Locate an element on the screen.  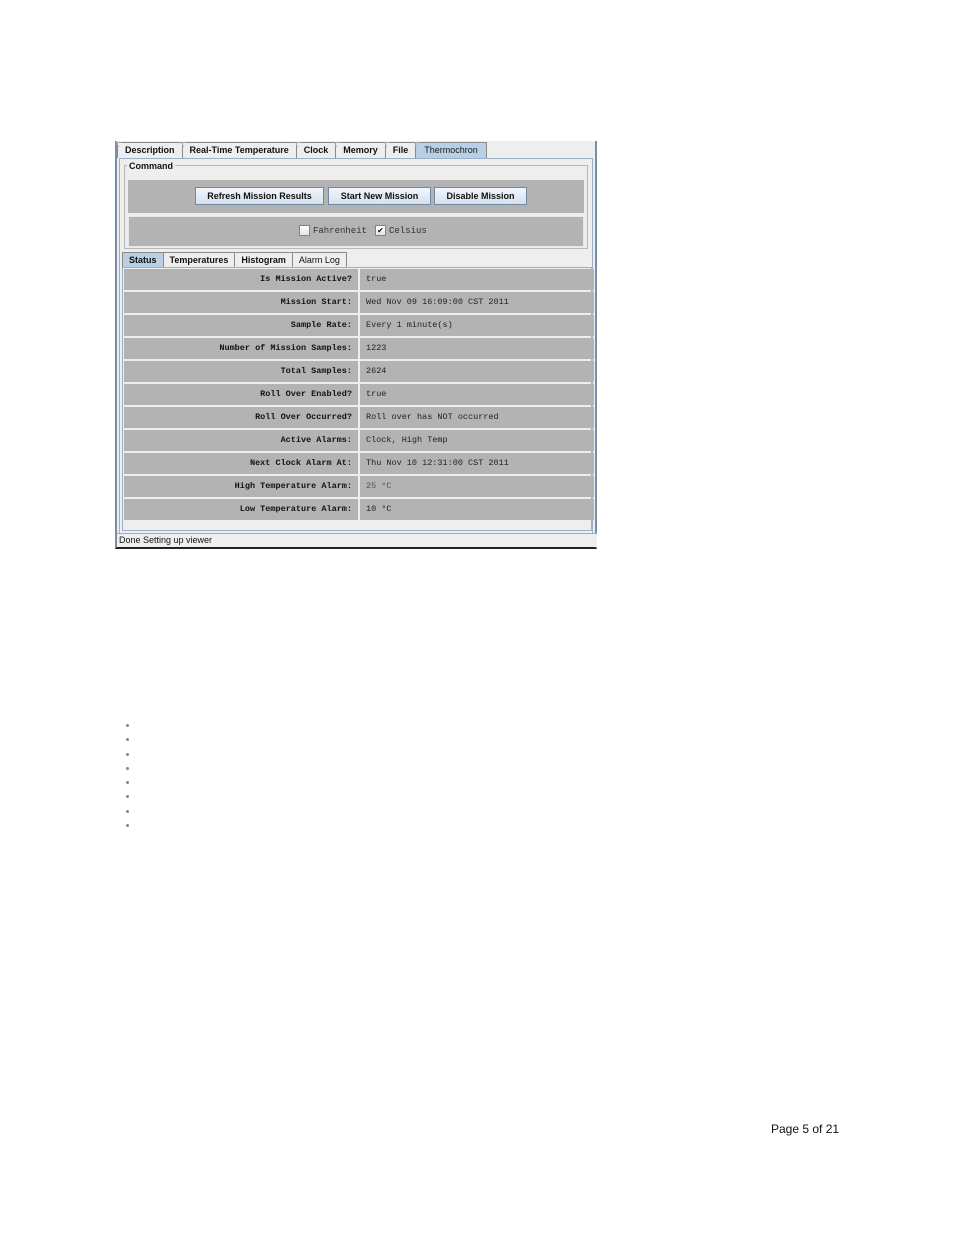
status-key: Next Clock Alarm At: is located at coordinates (241, 463).